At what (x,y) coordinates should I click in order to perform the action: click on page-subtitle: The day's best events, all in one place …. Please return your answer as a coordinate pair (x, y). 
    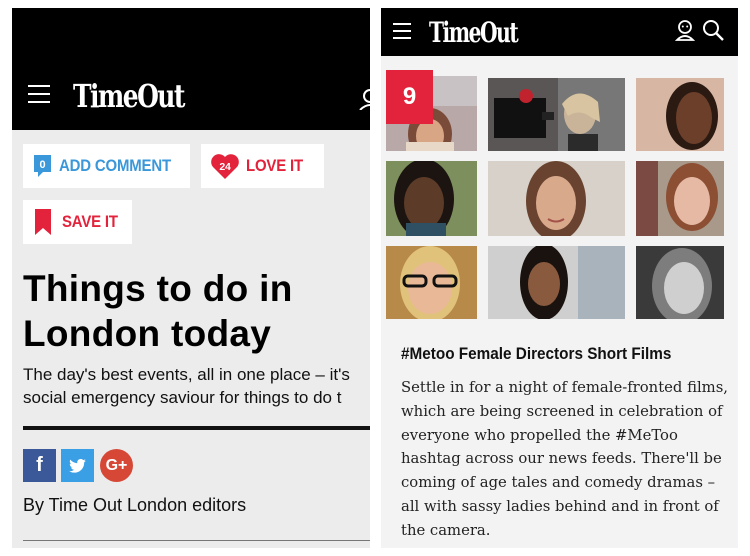
    Looking at the image, I should click on (186, 386).